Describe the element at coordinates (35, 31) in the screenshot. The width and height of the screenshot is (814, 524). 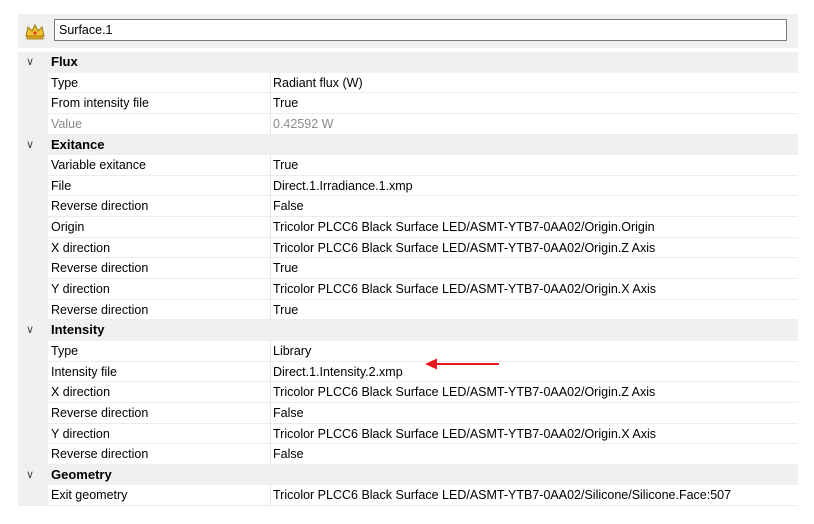
I see `source-icon` at that location.